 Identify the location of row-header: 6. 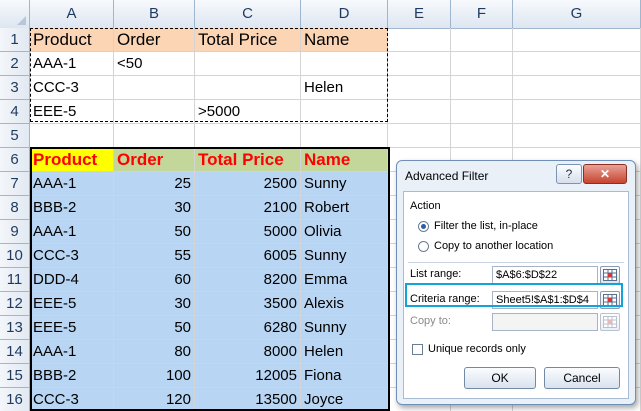
(15, 160).